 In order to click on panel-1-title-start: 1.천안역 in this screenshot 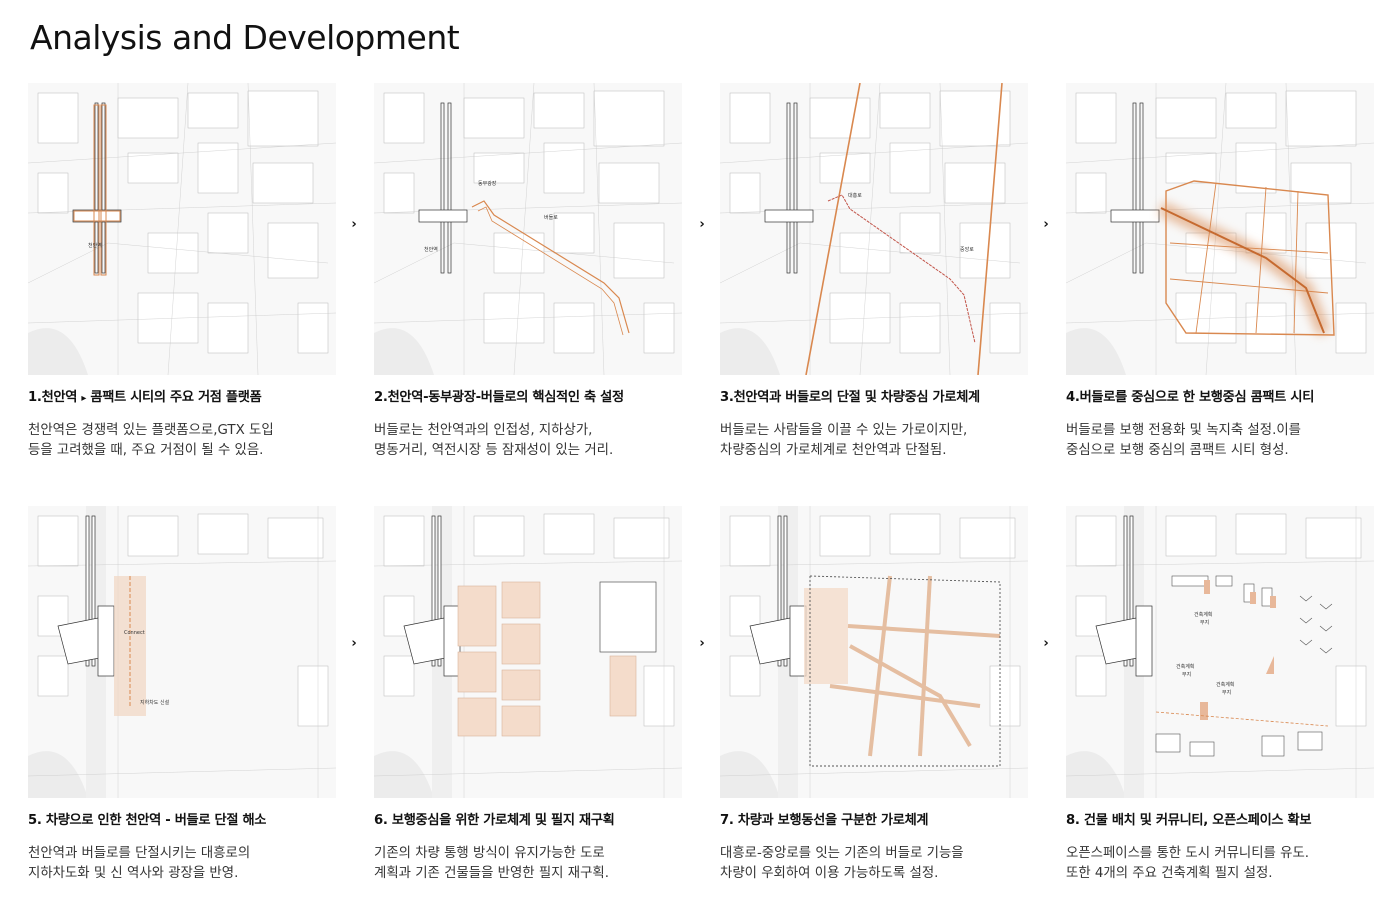, I will do `click(53, 397)`.